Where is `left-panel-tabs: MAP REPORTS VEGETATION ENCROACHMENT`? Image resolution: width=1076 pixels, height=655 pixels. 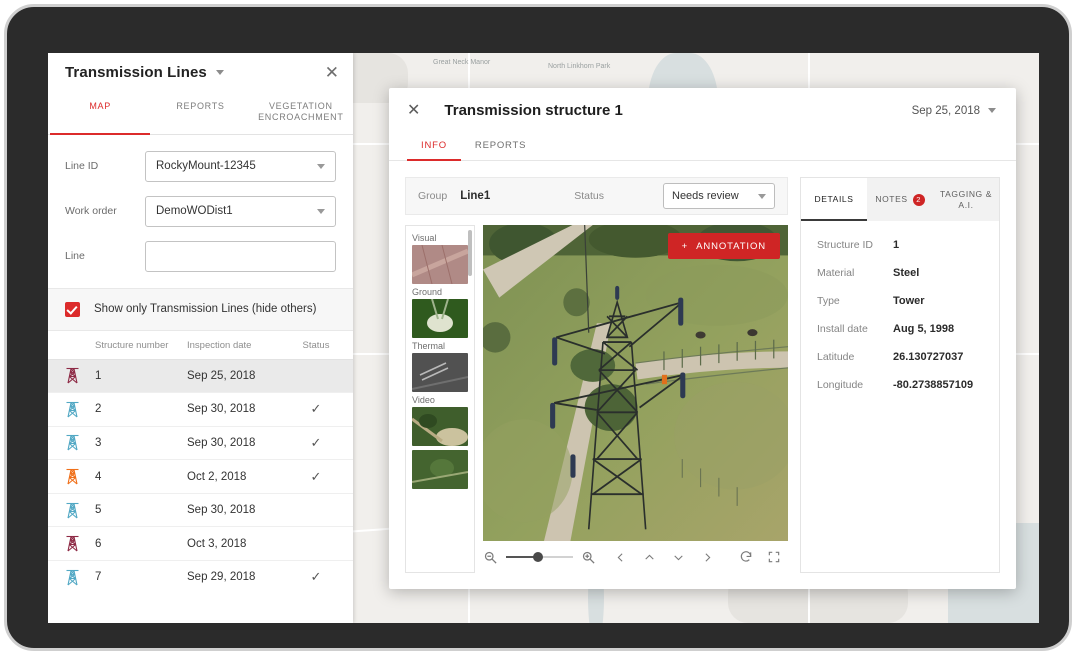 left-panel-tabs: MAP REPORTS VEGETATION ENCROACHMENT is located at coordinates (200, 113).